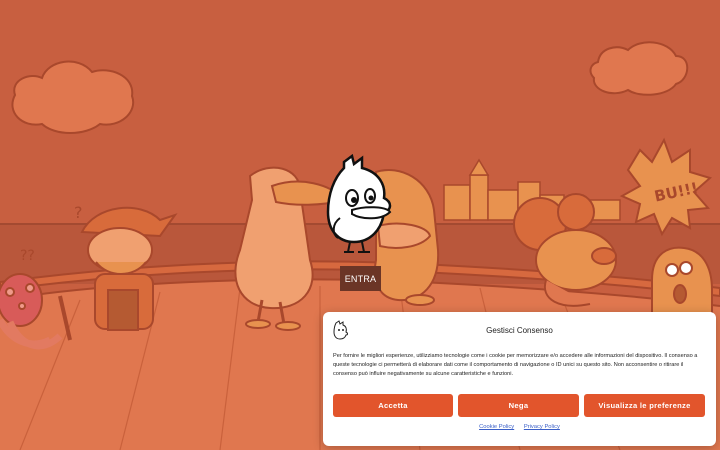  What do you see at coordinates (496, 427) in the screenshot?
I see `cookie-policy-link: Cookie Policy` at bounding box center [496, 427].